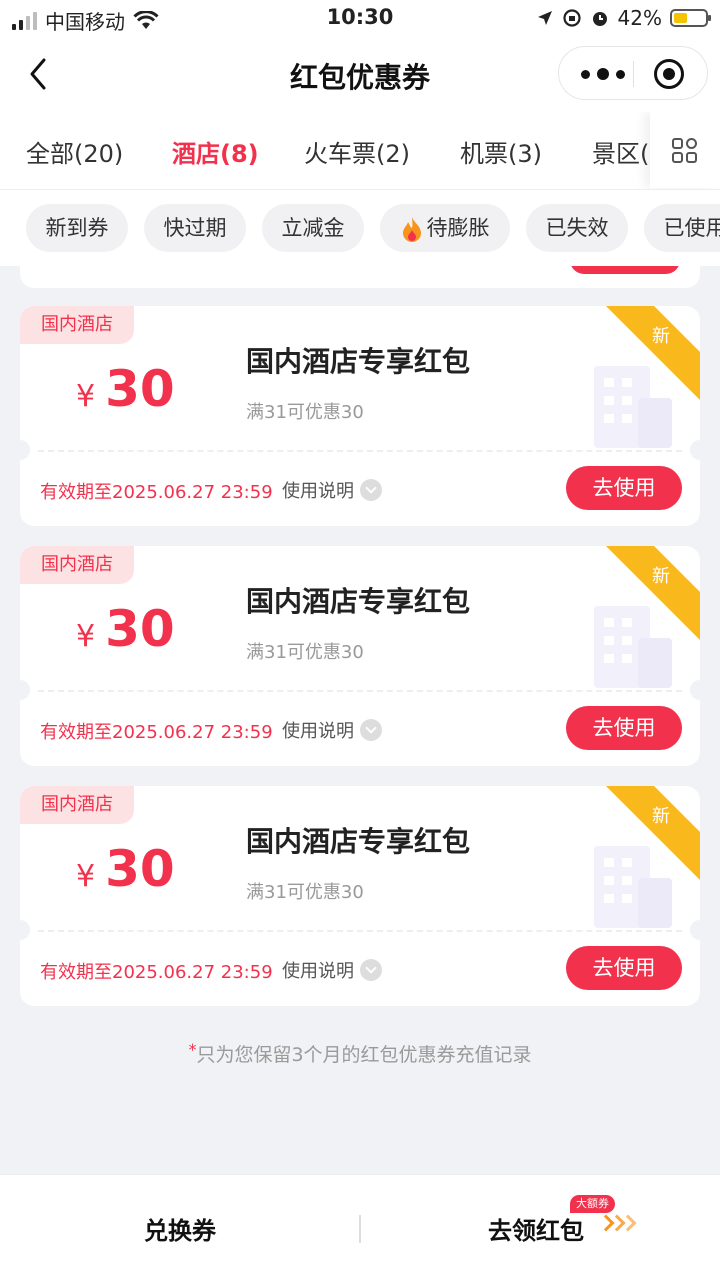  I want to click on battery-icon, so click(690, 18).